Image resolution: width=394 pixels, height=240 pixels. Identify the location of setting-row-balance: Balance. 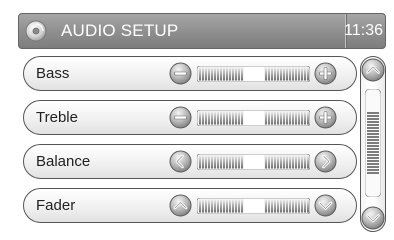
(190, 161).